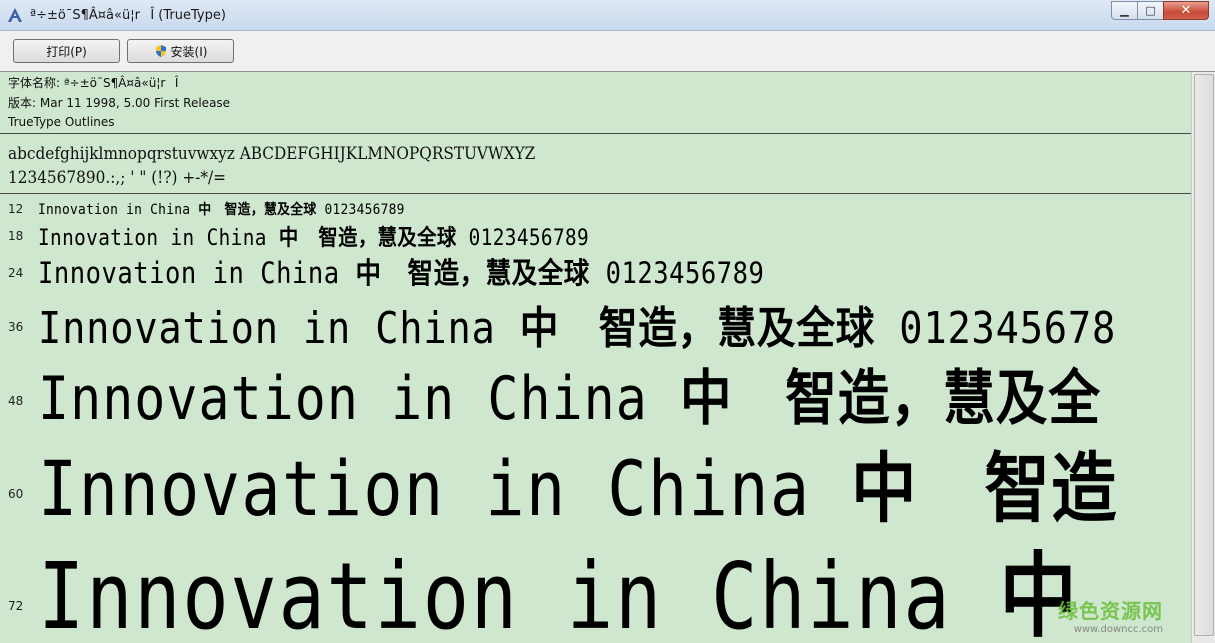 The height and width of the screenshot is (643, 1215). I want to click on watermark-main: 绿色资源网, so click(1110, 611).